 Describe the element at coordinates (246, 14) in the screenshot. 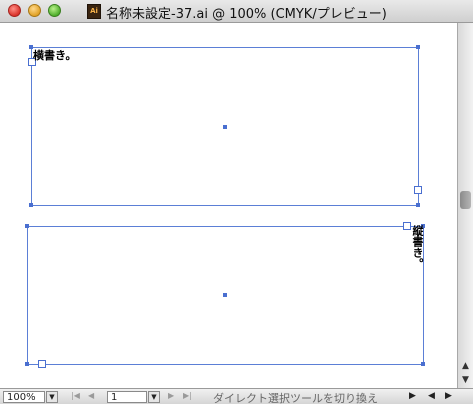

I see `window-title: 名称未設定-37.ai @ 100% (CMYK/プレビュー)` at that location.